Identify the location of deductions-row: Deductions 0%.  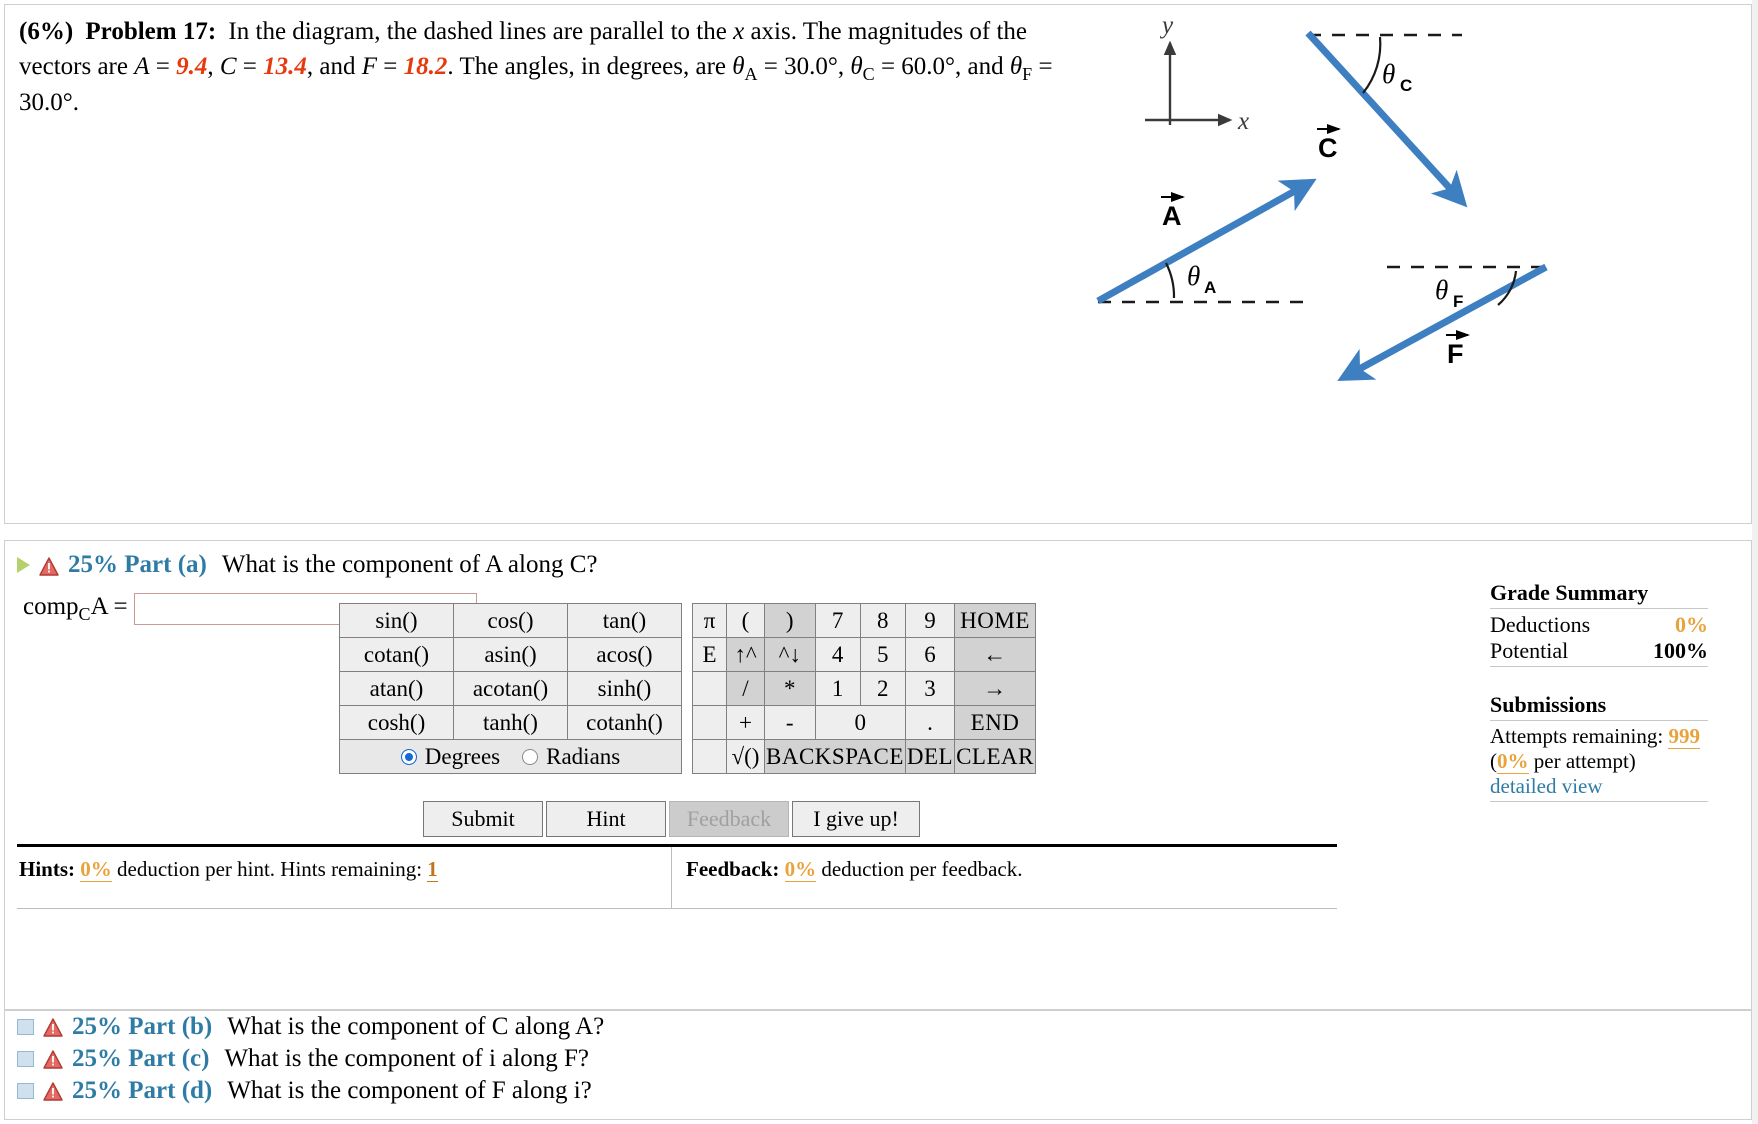
(1599, 625).